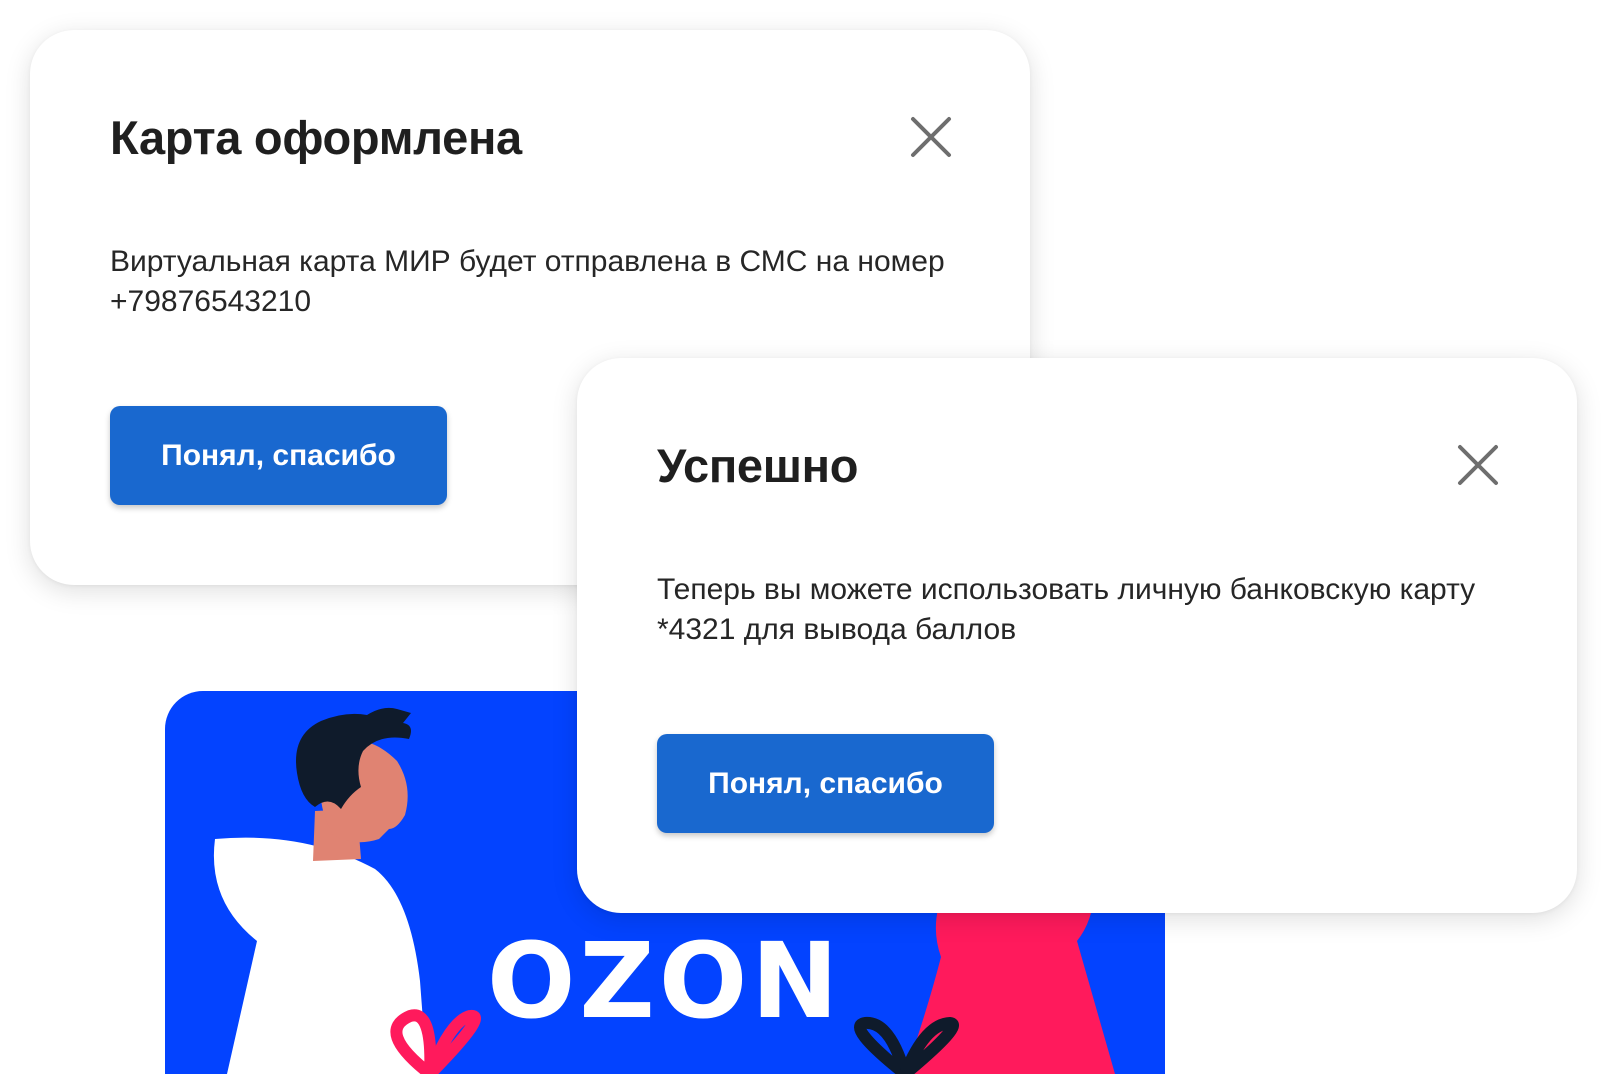 This screenshot has height=1074, width=1605. What do you see at coordinates (758, 465) in the screenshot?
I see `dialog-title: Успешно` at bounding box center [758, 465].